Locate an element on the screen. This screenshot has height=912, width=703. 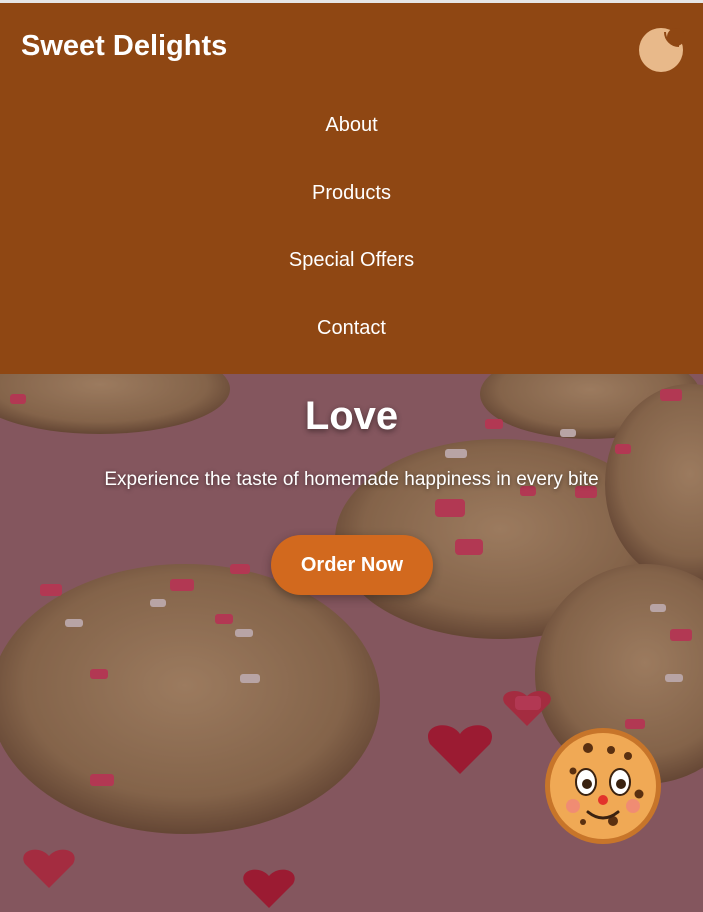
nav-link-contact: Contact is located at coordinates (351, 340).